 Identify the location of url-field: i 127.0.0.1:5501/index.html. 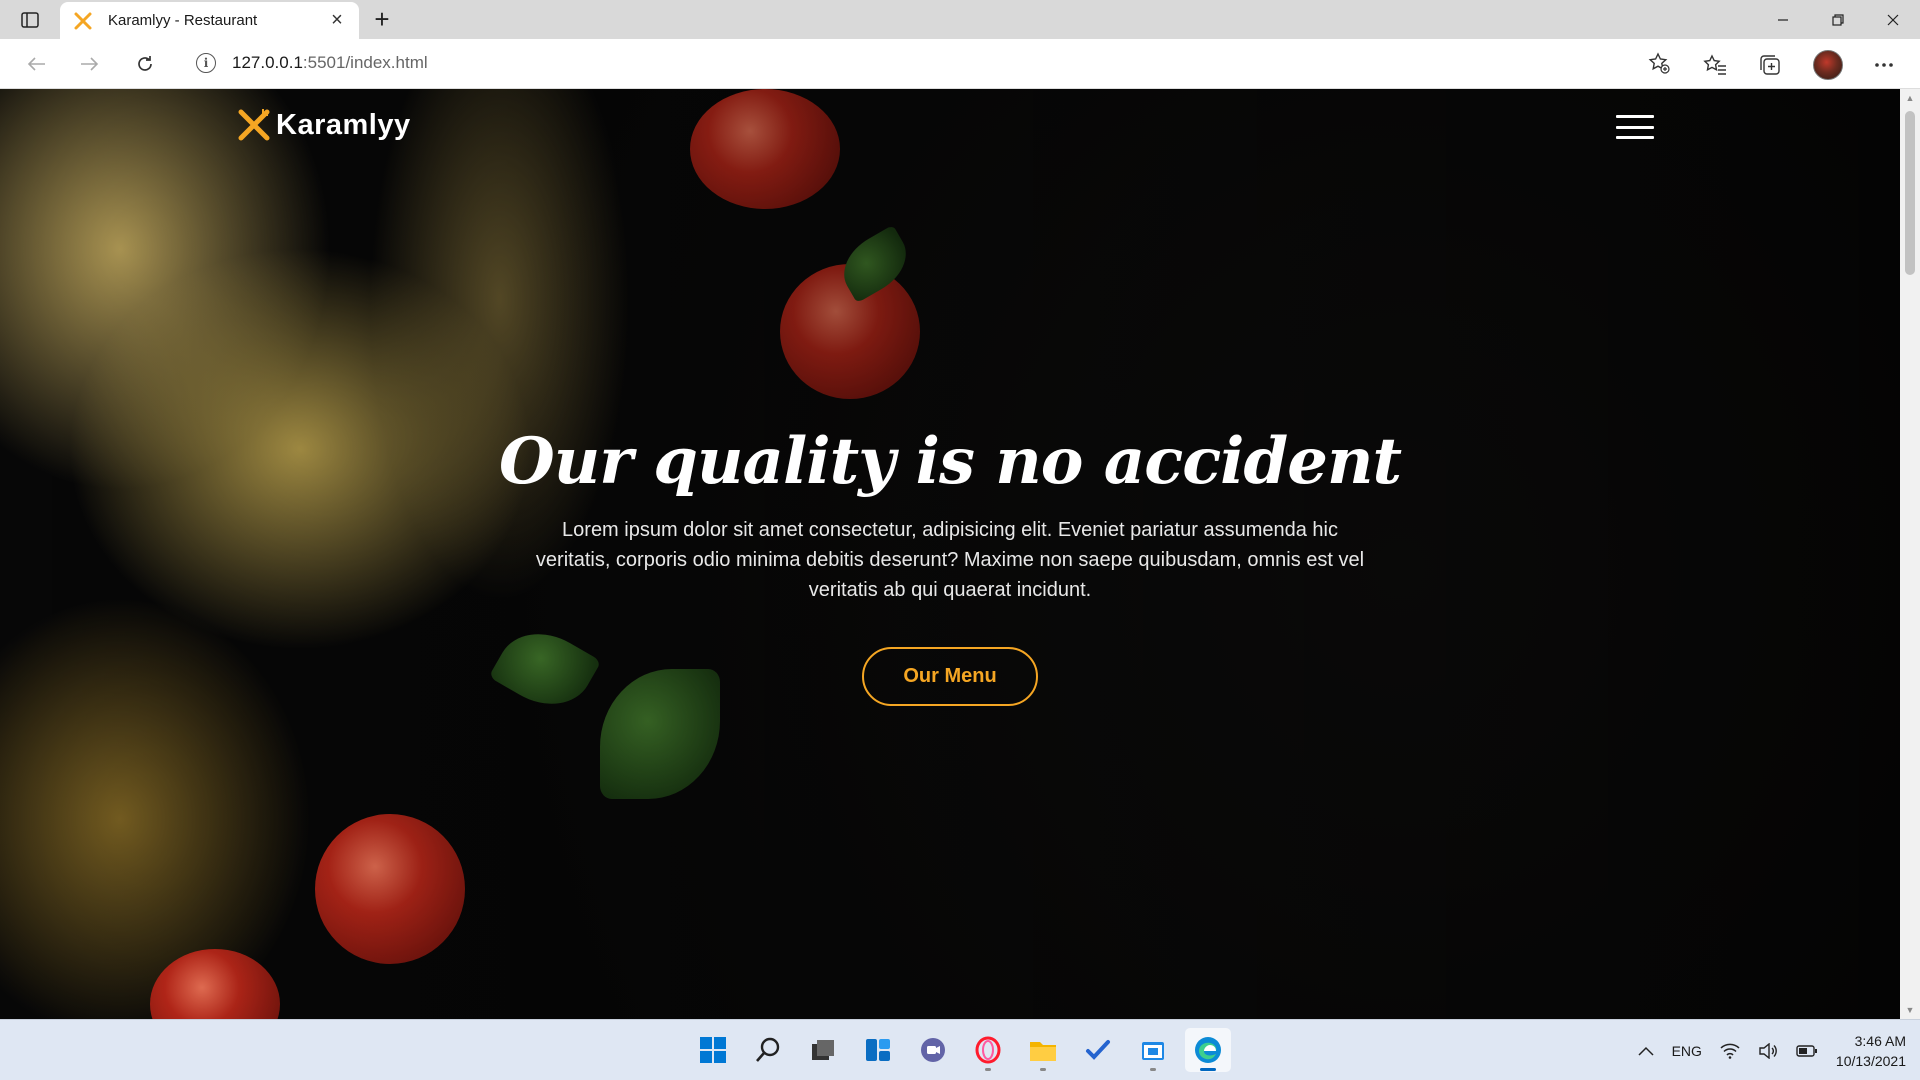
(930, 63).